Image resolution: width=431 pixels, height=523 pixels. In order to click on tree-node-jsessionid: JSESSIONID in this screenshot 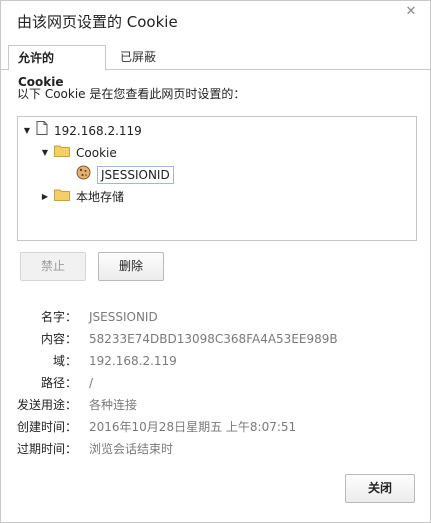, I will do `click(125, 175)`.